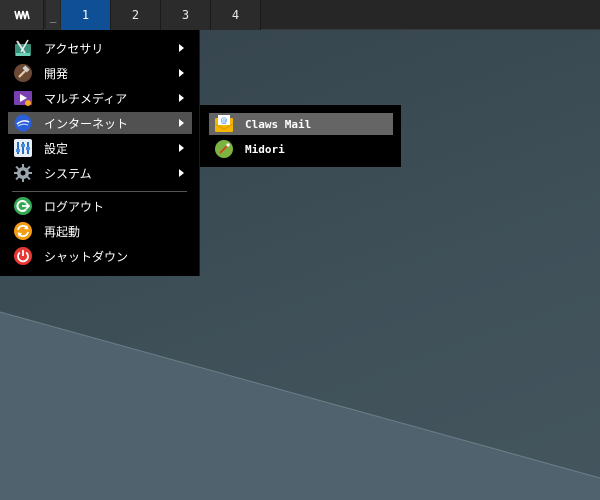 The width and height of the screenshot is (600, 500). Describe the element at coordinates (23, 73) in the screenshot. I see `development-icon` at that location.